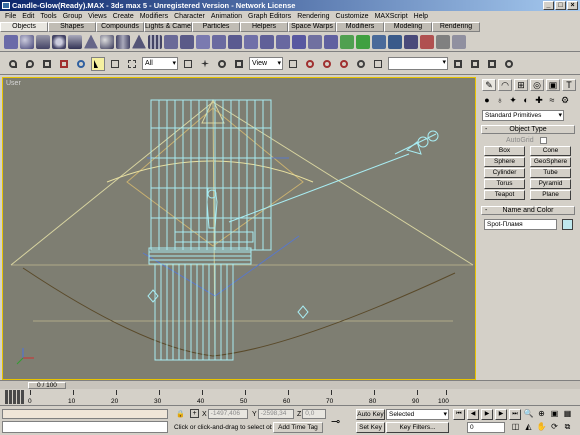 Image resolution: width=580 pixels, height=435 pixels. Describe the element at coordinates (331, 41) in the screenshot. I see `l-ext-icon` at that location.